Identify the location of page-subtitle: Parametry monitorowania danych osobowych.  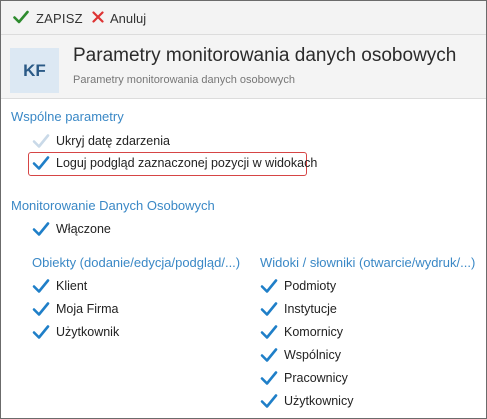
(184, 80).